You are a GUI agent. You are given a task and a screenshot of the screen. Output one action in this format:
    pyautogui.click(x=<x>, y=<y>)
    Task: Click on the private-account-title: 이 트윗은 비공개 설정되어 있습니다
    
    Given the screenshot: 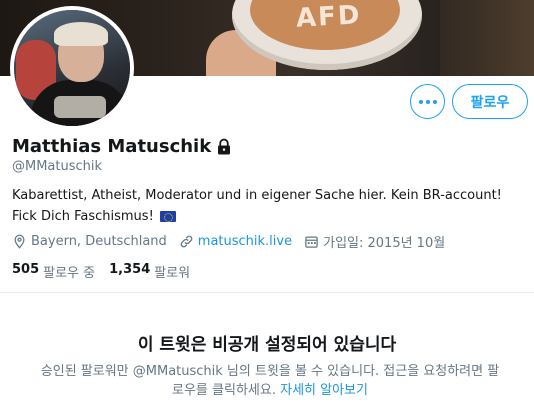 What is the action you would take?
    pyautogui.click(x=267, y=345)
    